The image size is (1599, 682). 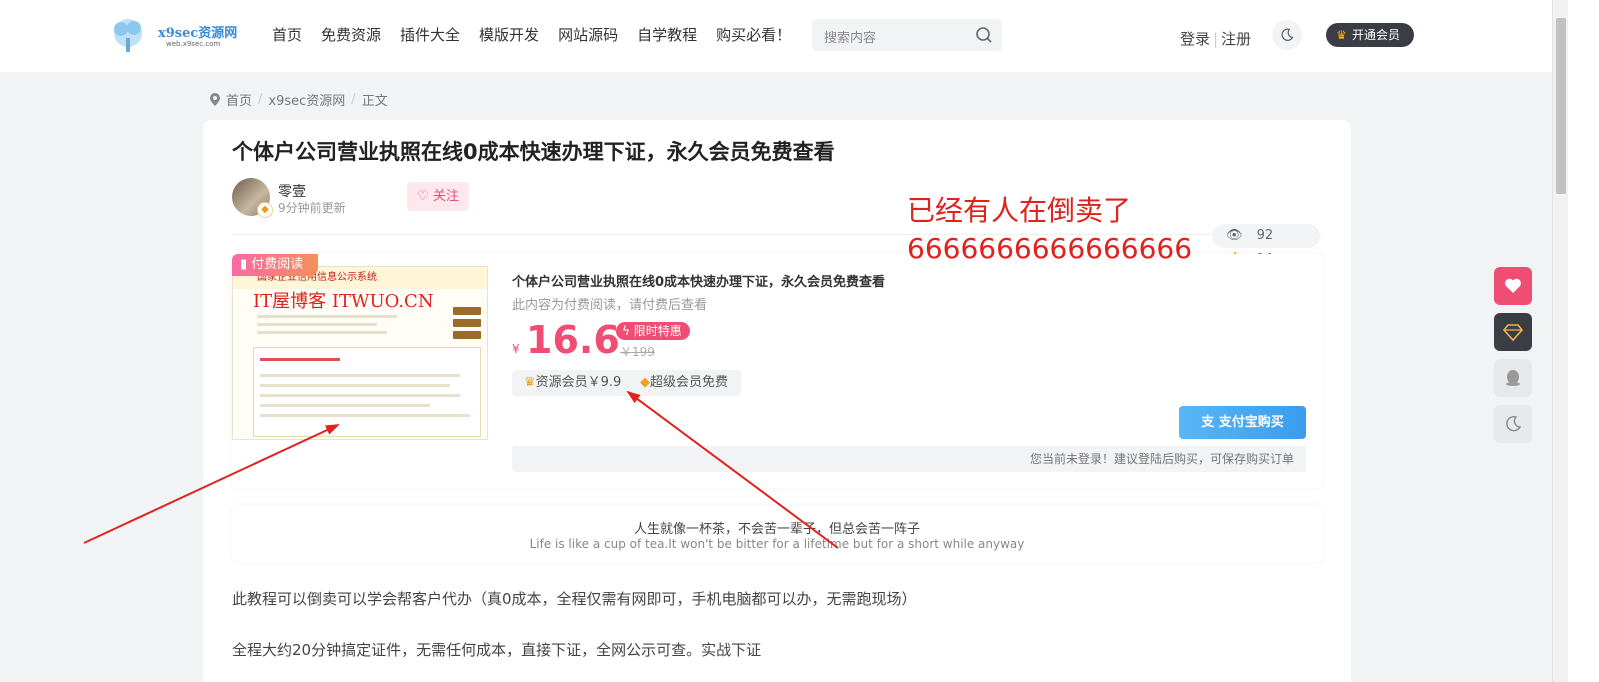 I want to click on alipay-buy-label: 支付宝购买, so click(x=1251, y=422).